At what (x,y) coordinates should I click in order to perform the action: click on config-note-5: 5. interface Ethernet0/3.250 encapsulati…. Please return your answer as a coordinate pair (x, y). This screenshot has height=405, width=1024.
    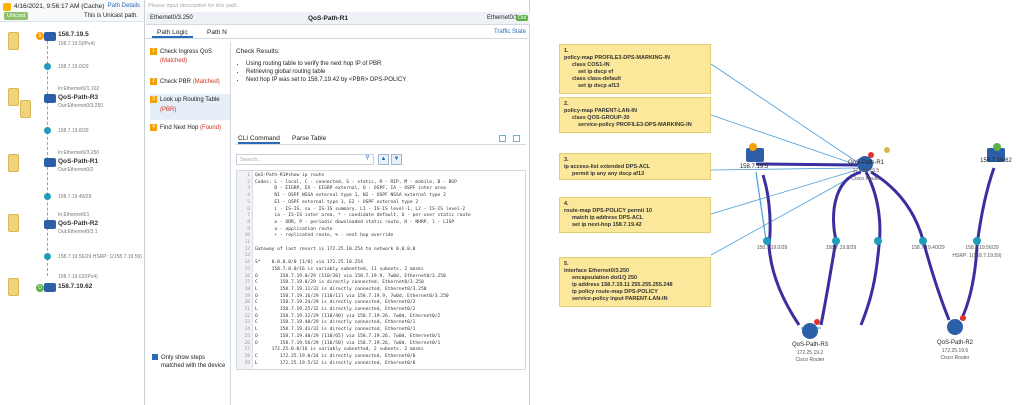
    Looking at the image, I should click on (635, 282).